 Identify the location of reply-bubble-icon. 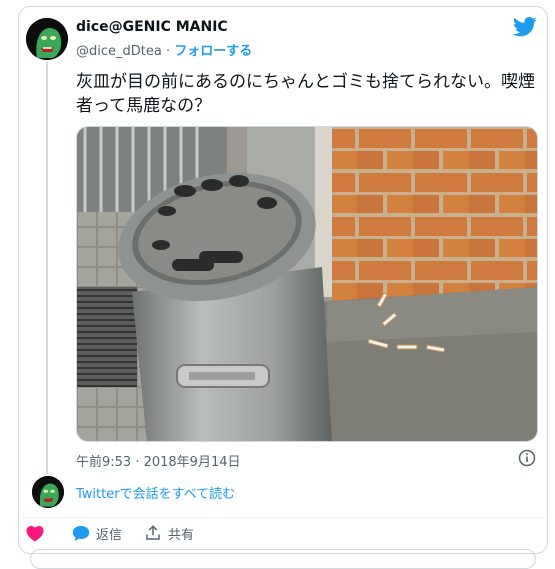
(81, 533).